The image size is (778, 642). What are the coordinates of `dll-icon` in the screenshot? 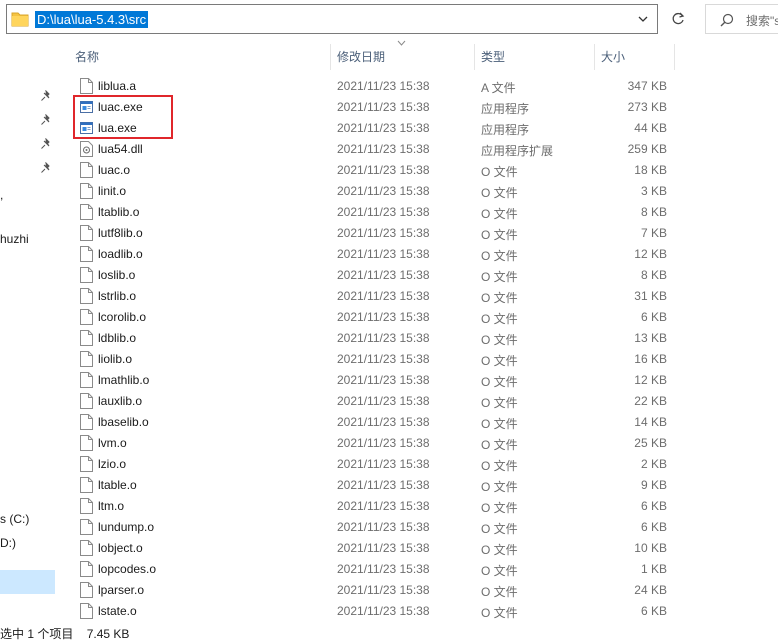 It's located at (86, 149).